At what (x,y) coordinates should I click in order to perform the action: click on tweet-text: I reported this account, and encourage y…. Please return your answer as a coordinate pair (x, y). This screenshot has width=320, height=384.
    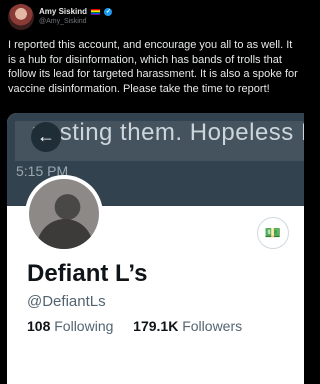
    Looking at the image, I should click on (153, 67).